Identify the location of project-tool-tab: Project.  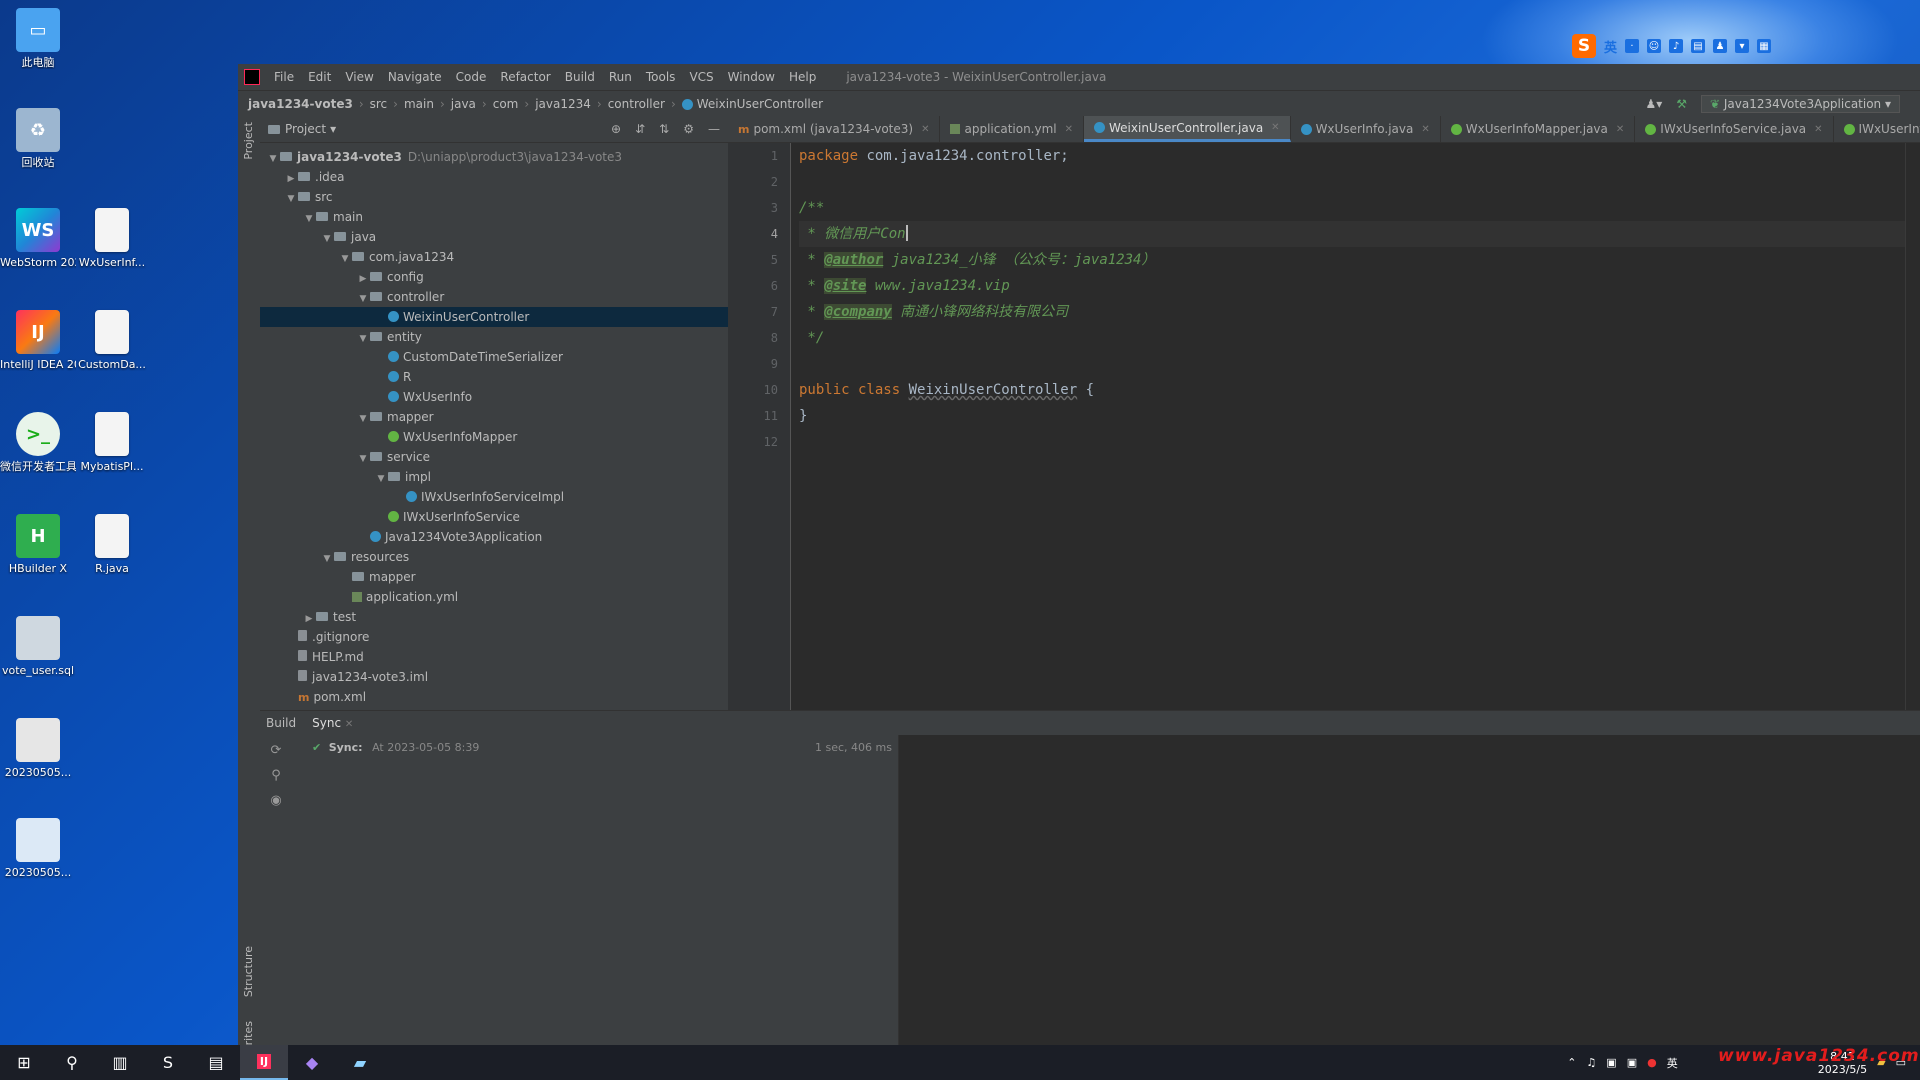
(248, 141).